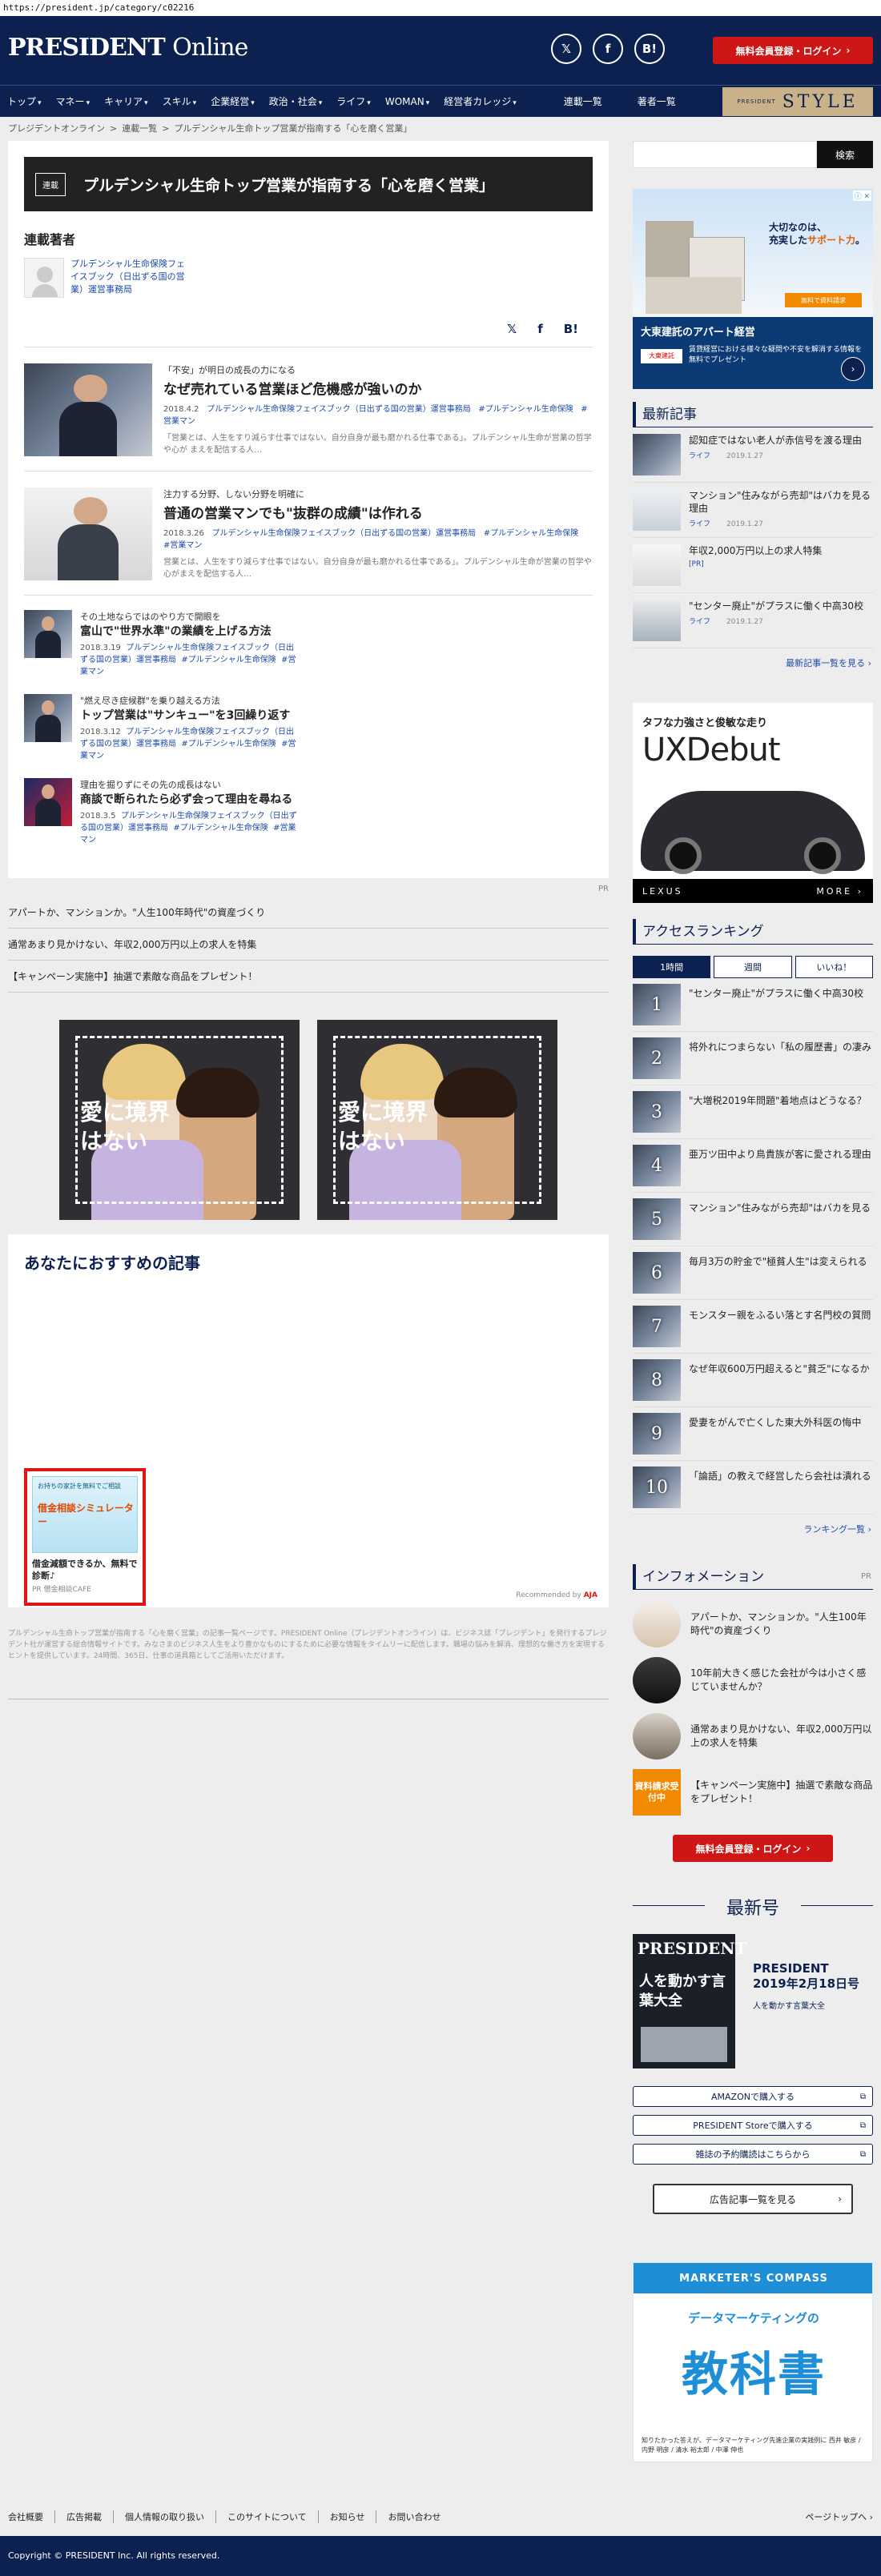 This screenshot has width=881, height=2576. I want to click on recommended-by: Recommended by AJA, so click(556, 1595).